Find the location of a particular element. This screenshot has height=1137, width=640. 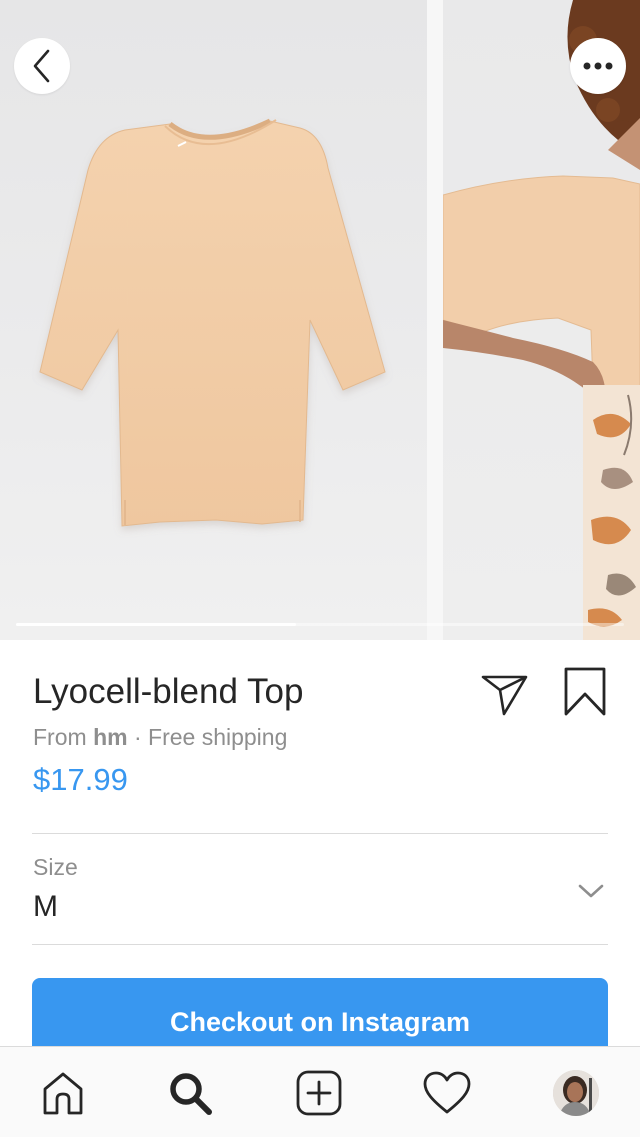

merchant-name: hm is located at coordinates (110, 737).